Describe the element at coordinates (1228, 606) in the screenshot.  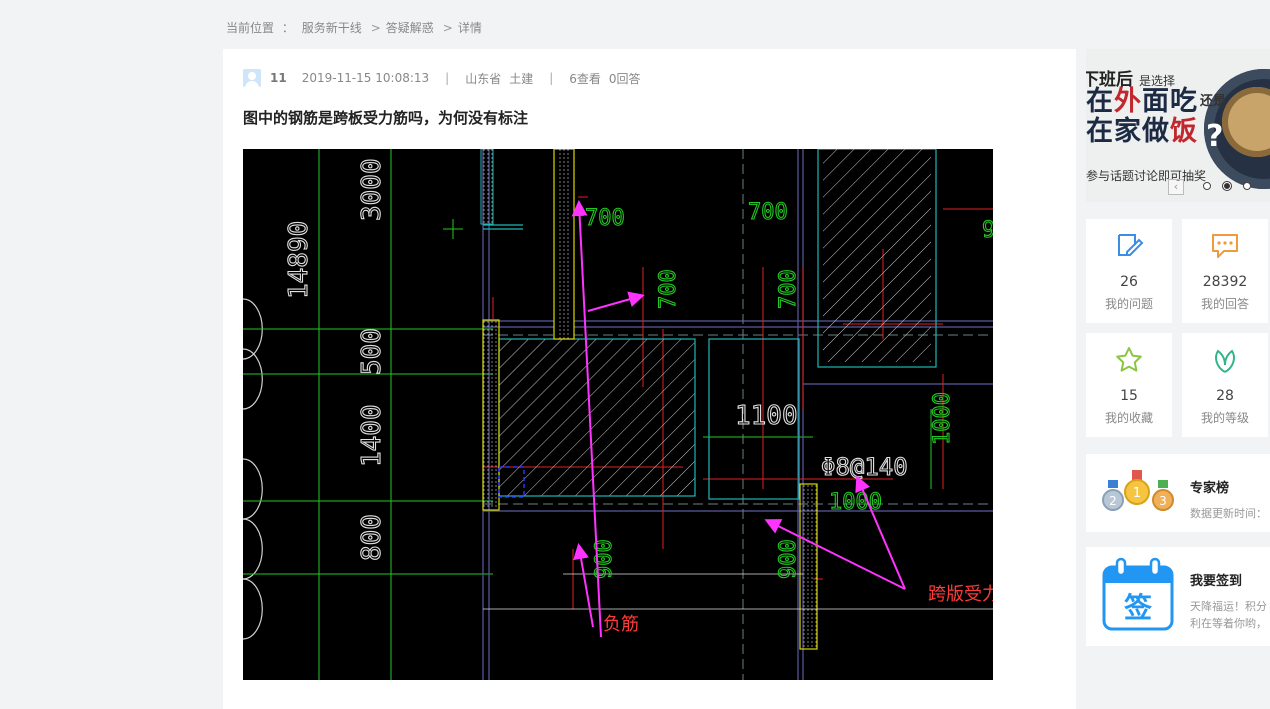
I see `signin-text-line1: 天降福运！积分` at that location.